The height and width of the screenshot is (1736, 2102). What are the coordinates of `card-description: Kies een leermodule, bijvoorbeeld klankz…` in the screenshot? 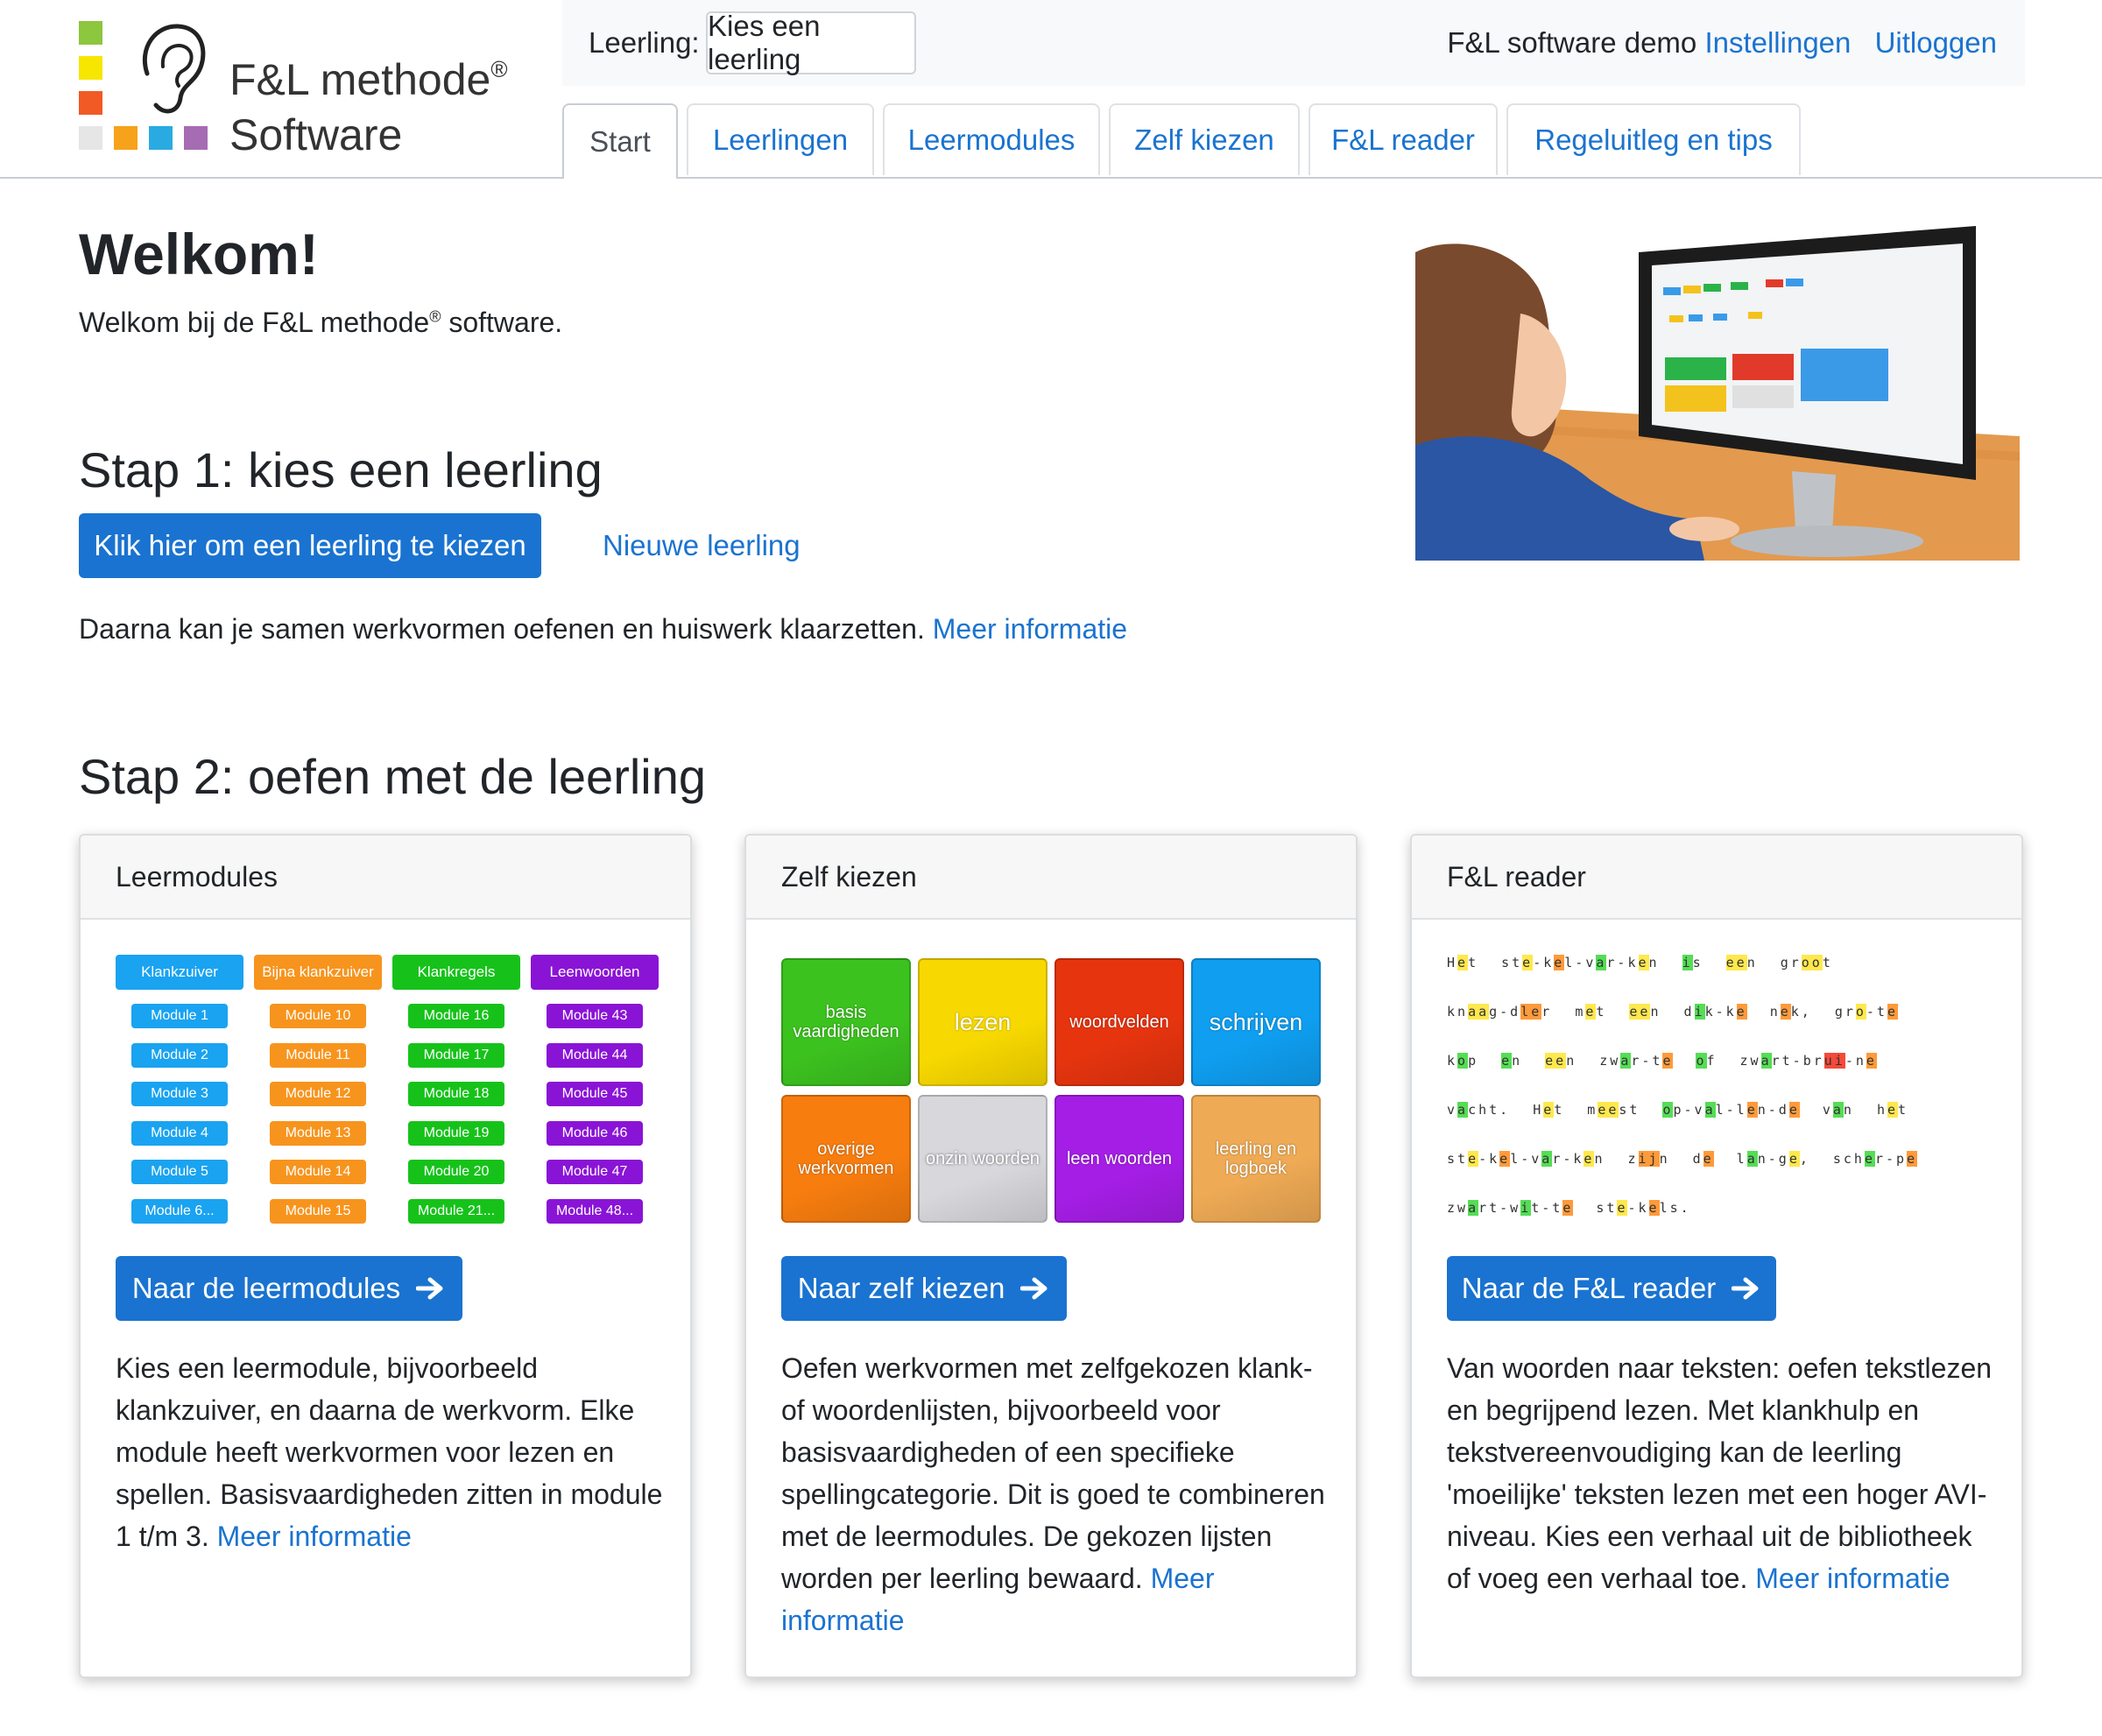 It's located at (390, 1452).